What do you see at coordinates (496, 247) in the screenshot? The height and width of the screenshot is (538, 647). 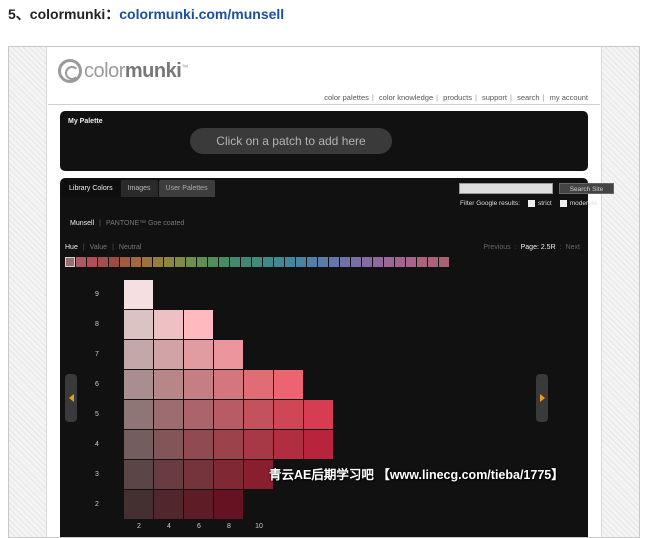 I see `pager-previous: Previous` at bounding box center [496, 247].